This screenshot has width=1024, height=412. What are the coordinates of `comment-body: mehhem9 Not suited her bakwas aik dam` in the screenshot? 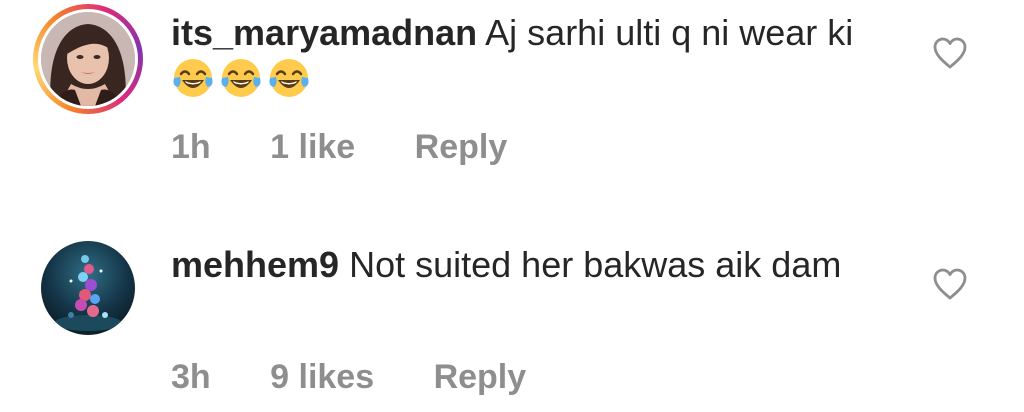 It's located at (531, 265).